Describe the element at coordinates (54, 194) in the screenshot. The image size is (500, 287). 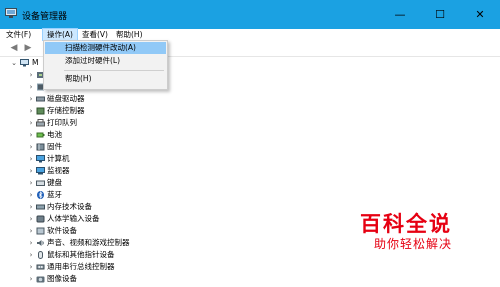
I see `category-label: 蓝牙` at that location.